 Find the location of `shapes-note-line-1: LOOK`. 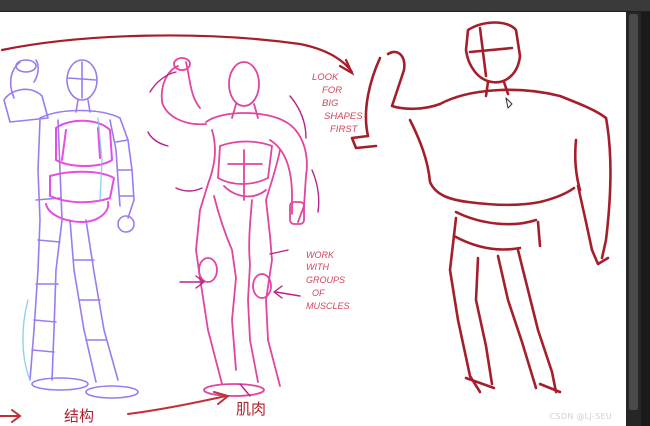

shapes-note-line-1: LOOK is located at coordinates (325, 77).